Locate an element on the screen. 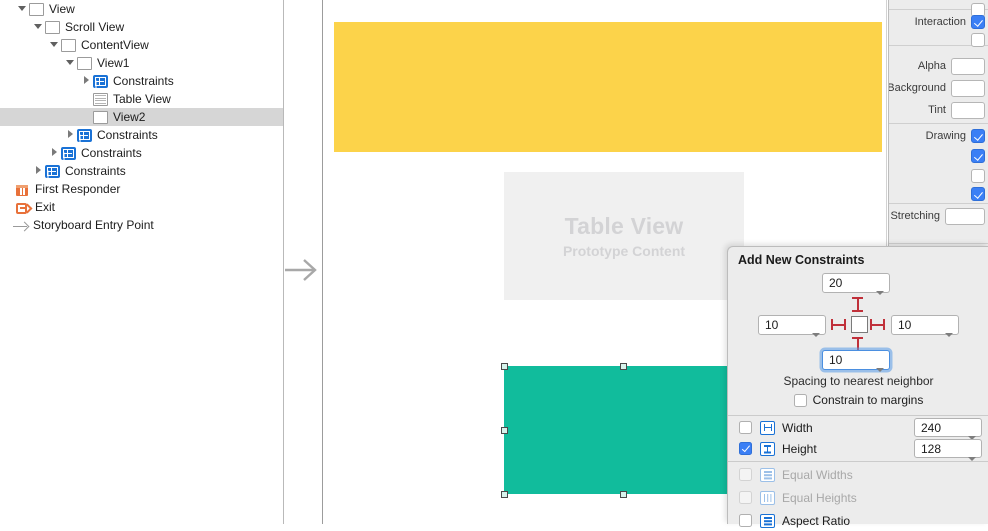  equal-heights-icon is located at coordinates (767, 497).